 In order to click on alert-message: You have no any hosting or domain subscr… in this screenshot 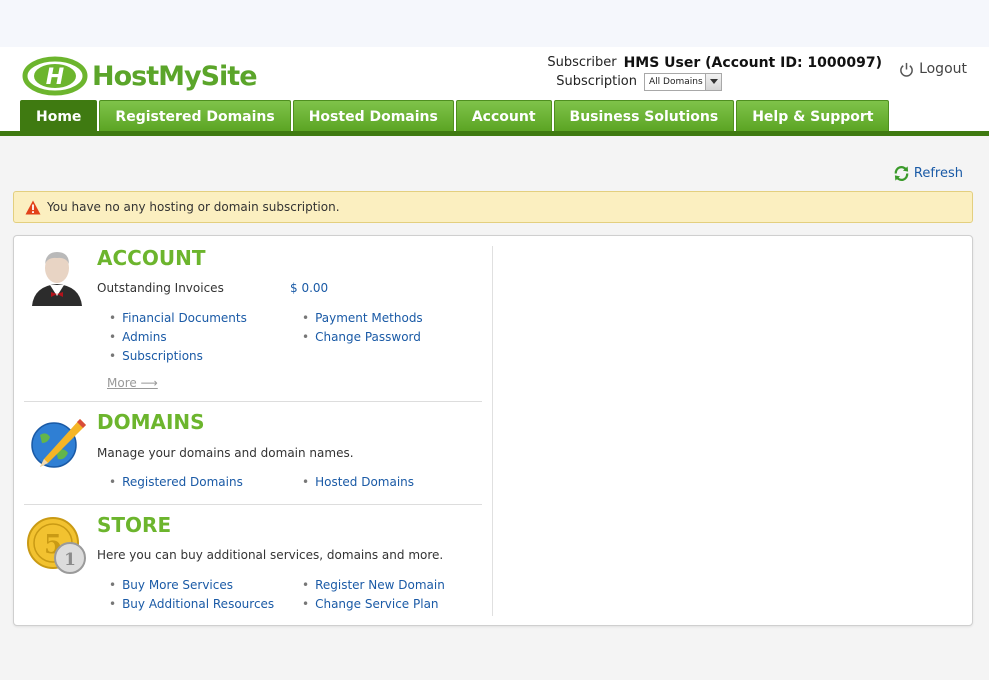, I will do `click(193, 207)`.